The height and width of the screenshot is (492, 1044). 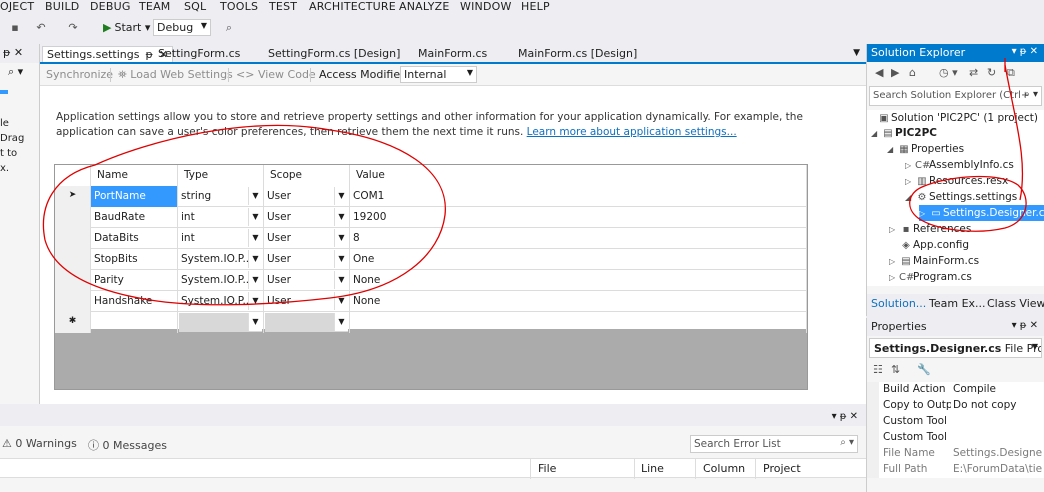 I want to click on menu-analyze: ANALYZE, so click(x=424, y=6).